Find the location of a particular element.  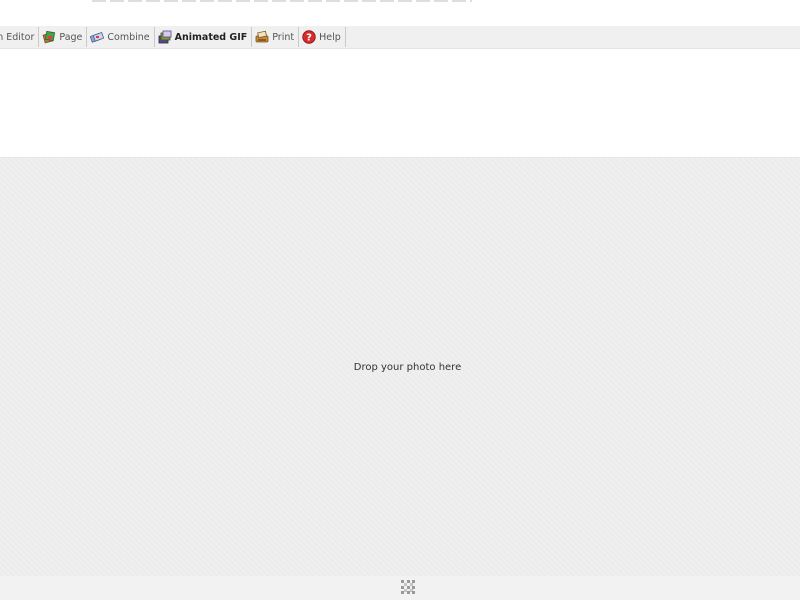

combine-icon is located at coordinates (97, 37).